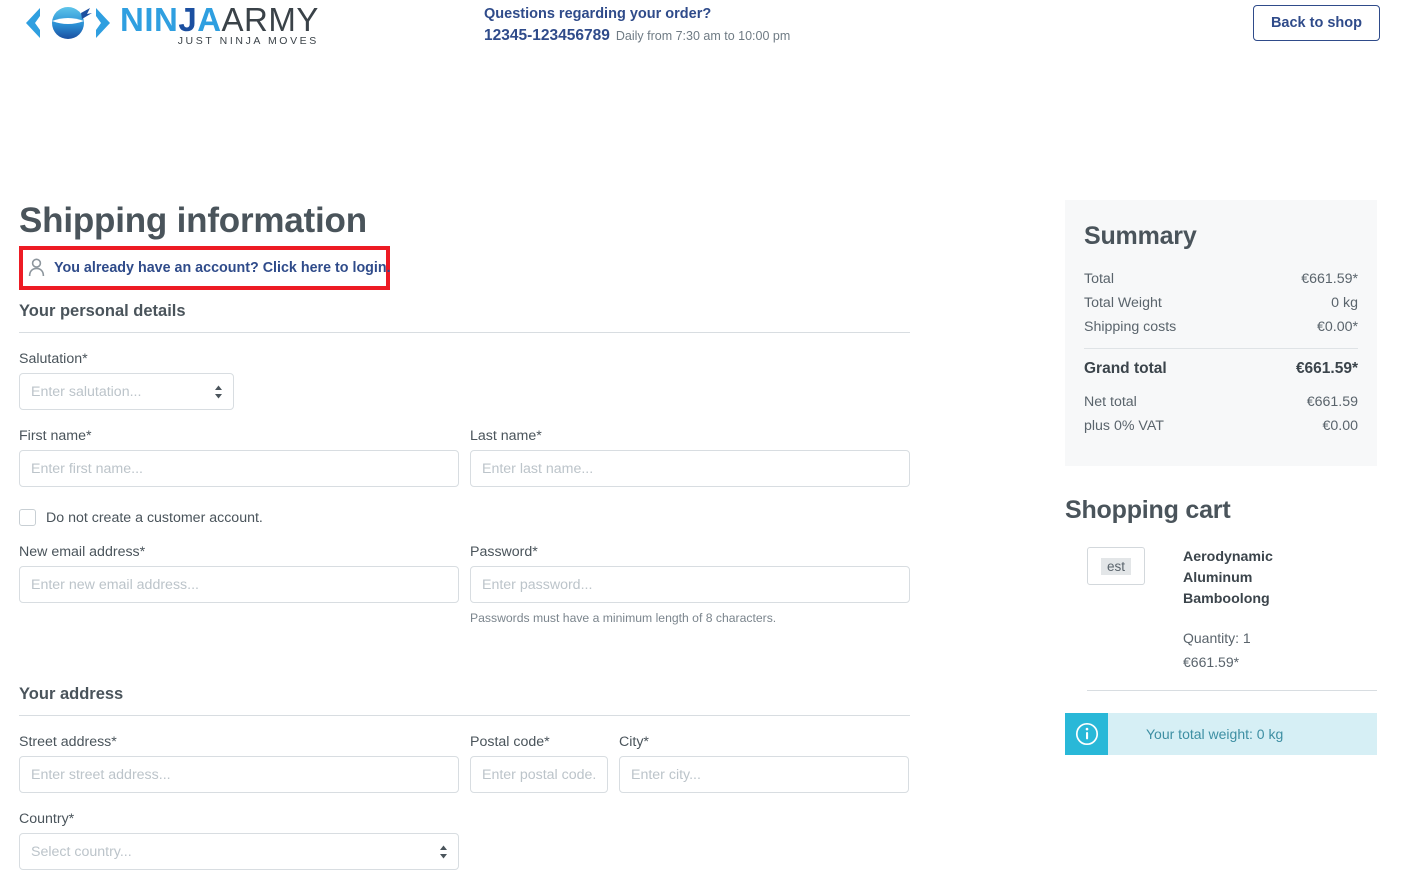  Describe the element at coordinates (1340, 426) in the screenshot. I see `vat-value: €0.00` at that location.